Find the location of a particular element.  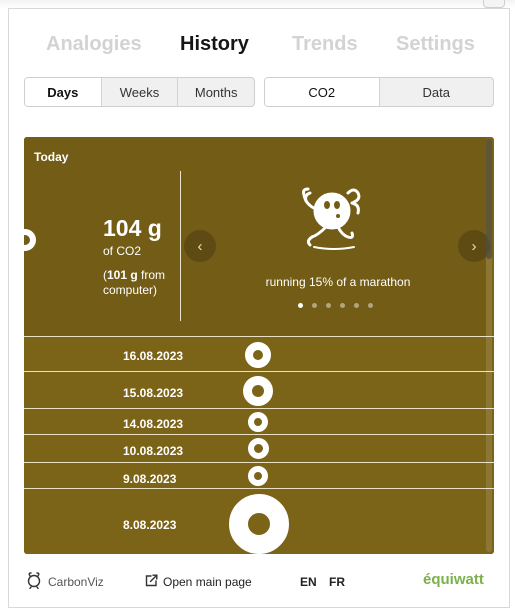

period-weeks-button: Weeks is located at coordinates (139, 92).